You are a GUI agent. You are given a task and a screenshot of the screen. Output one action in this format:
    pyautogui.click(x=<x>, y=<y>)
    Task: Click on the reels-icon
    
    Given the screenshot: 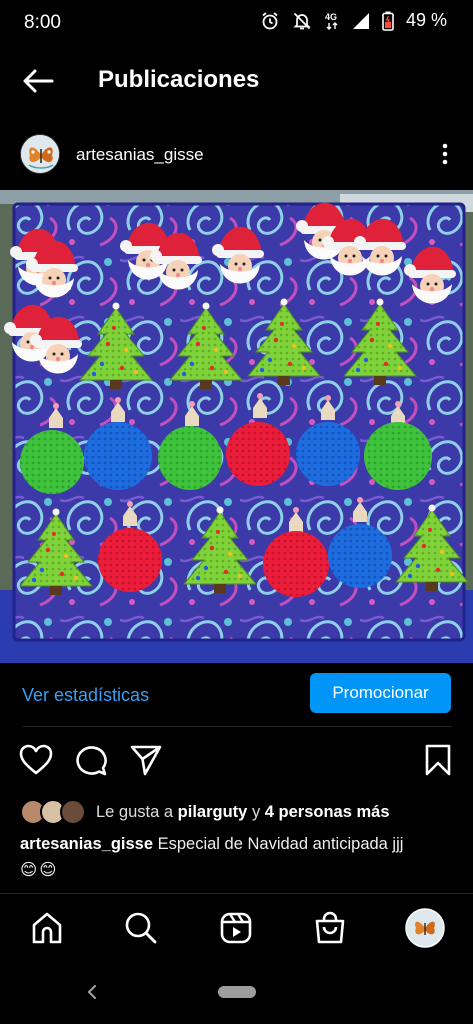 What is the action you would take?
    pyautogui.click(x=236, y=928)
    